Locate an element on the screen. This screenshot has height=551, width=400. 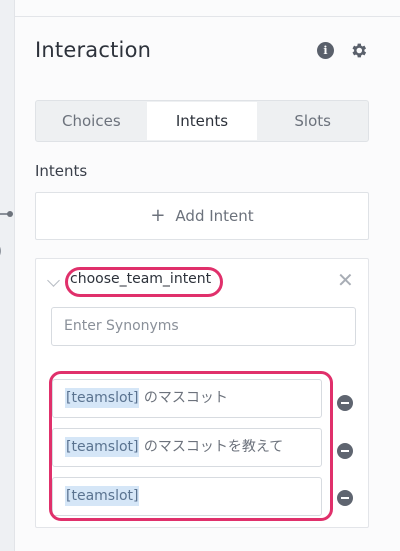
chevron-down-icon is located at coordinates (53, 280).